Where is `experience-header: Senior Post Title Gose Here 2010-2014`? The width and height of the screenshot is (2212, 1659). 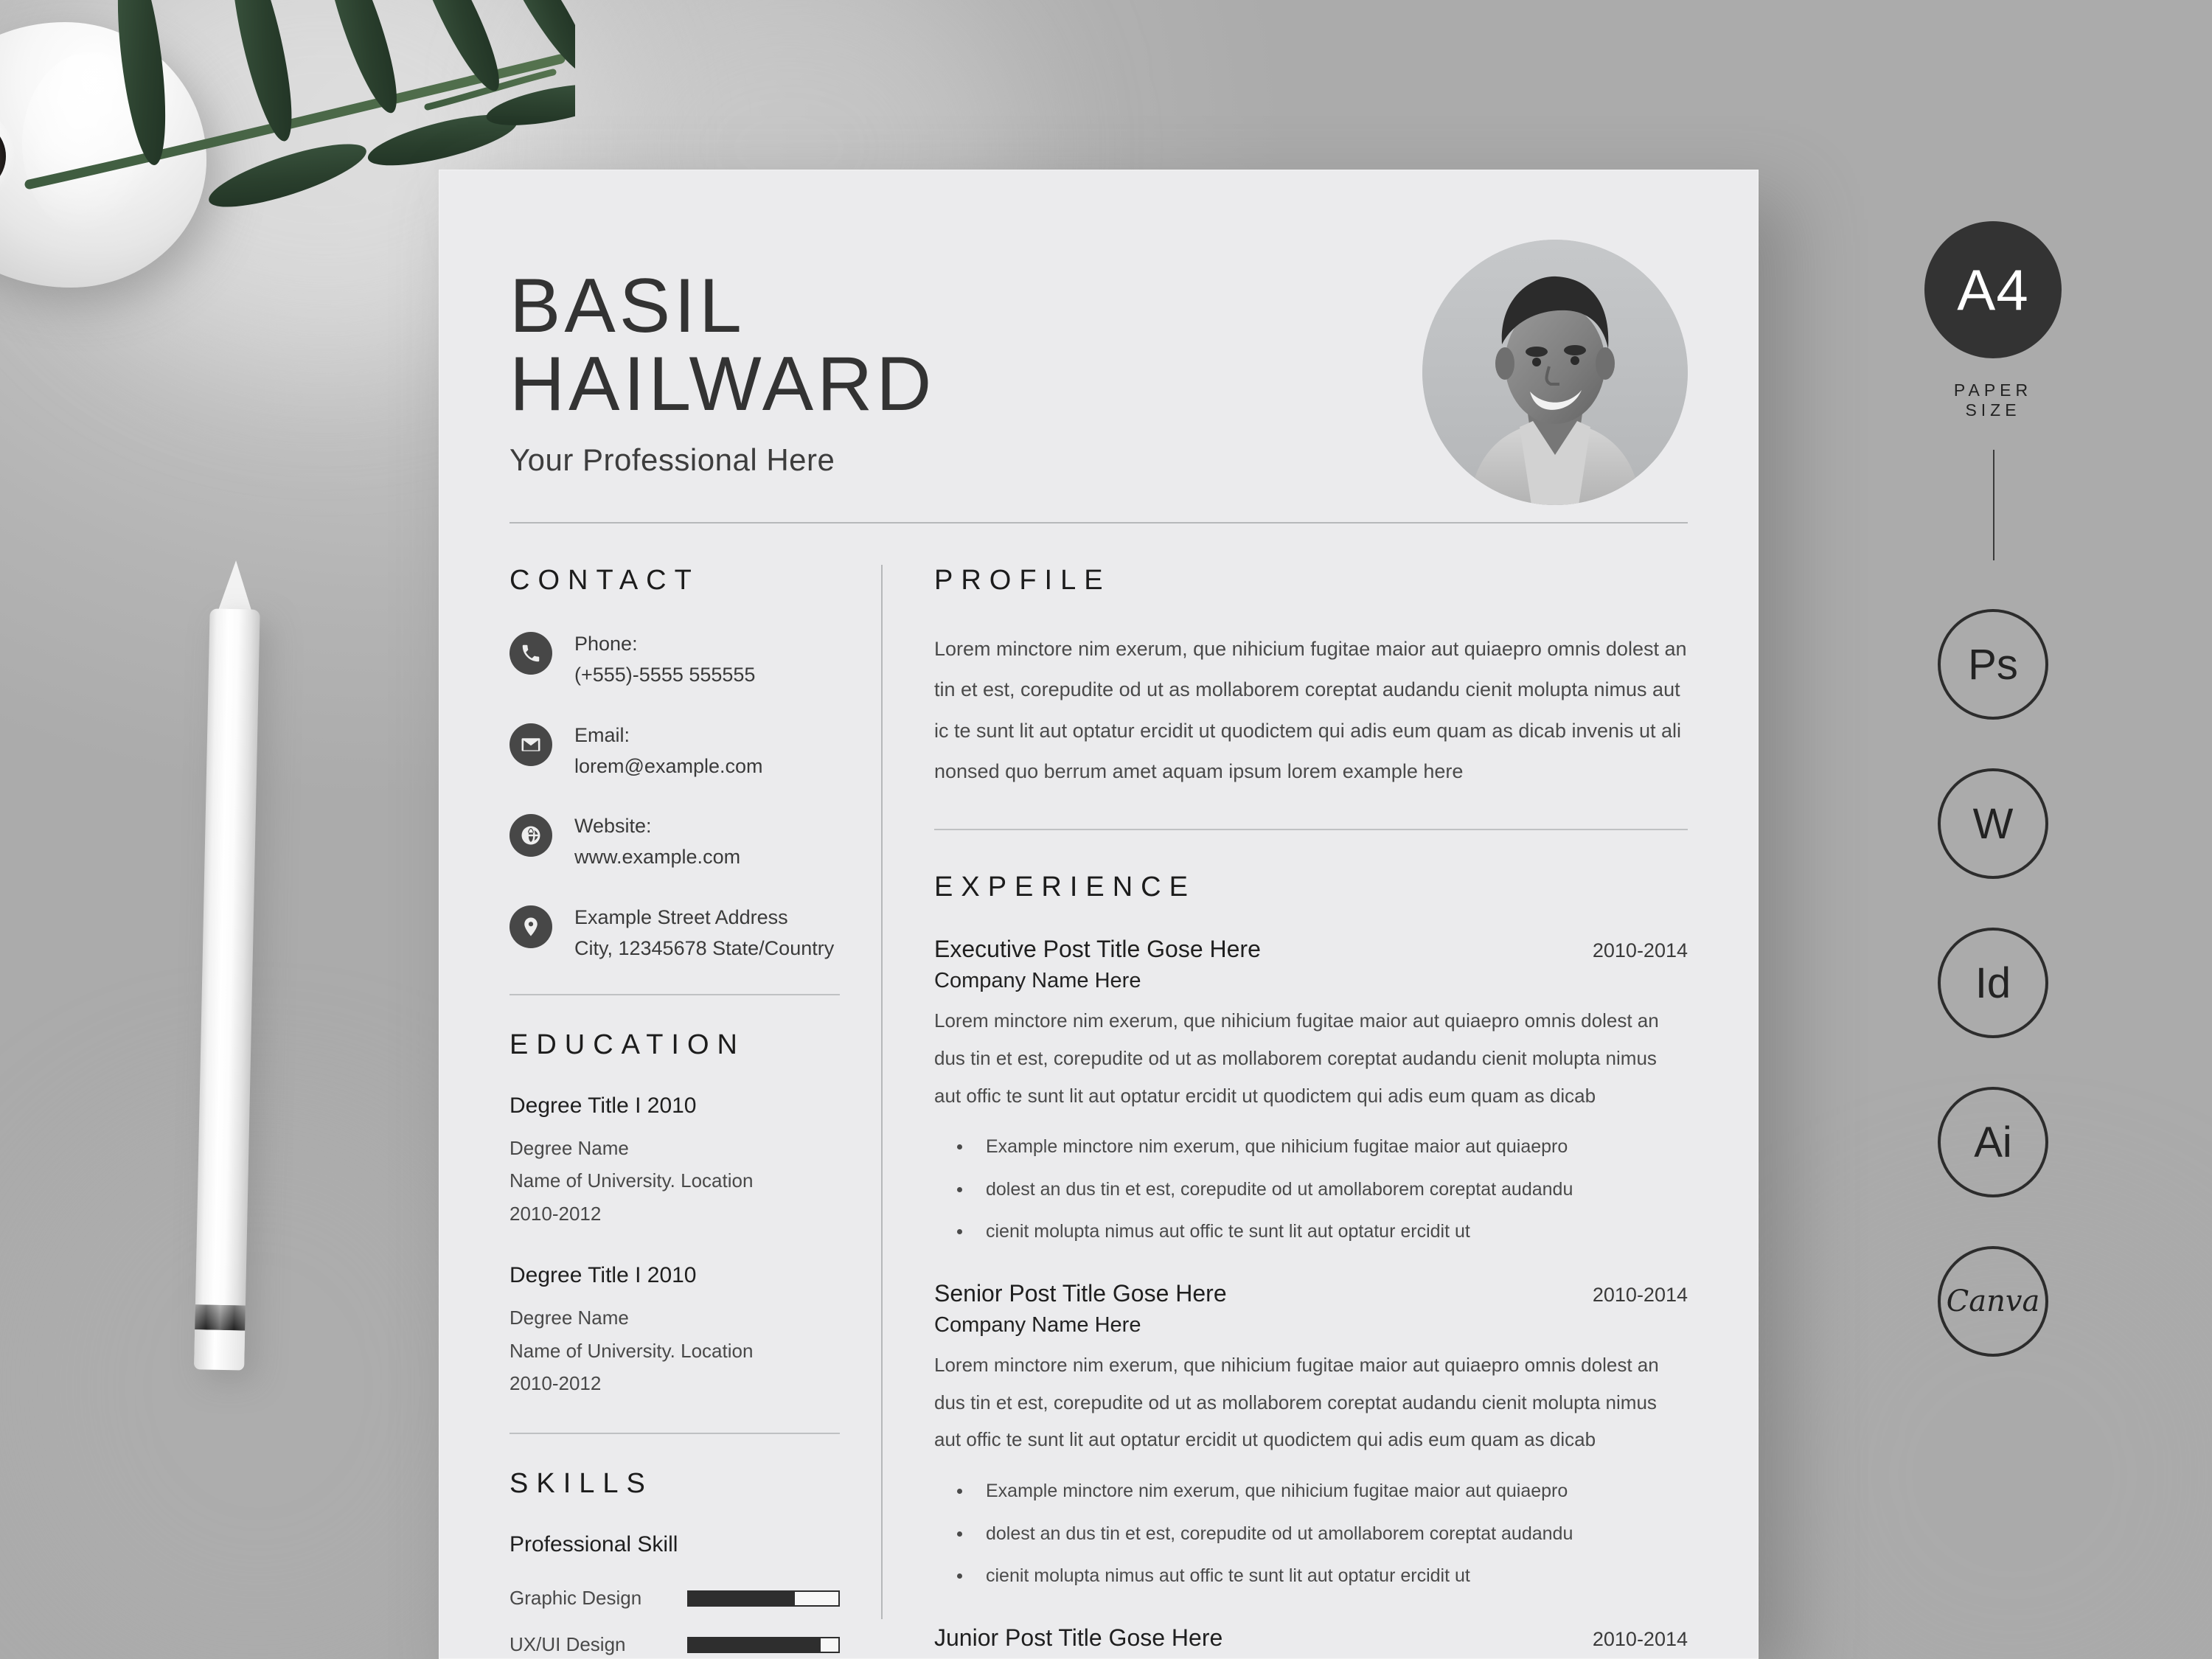
experience-header: Senior Post Title Gose Here 2010-2014 is located at coordinates (1311, 1293).